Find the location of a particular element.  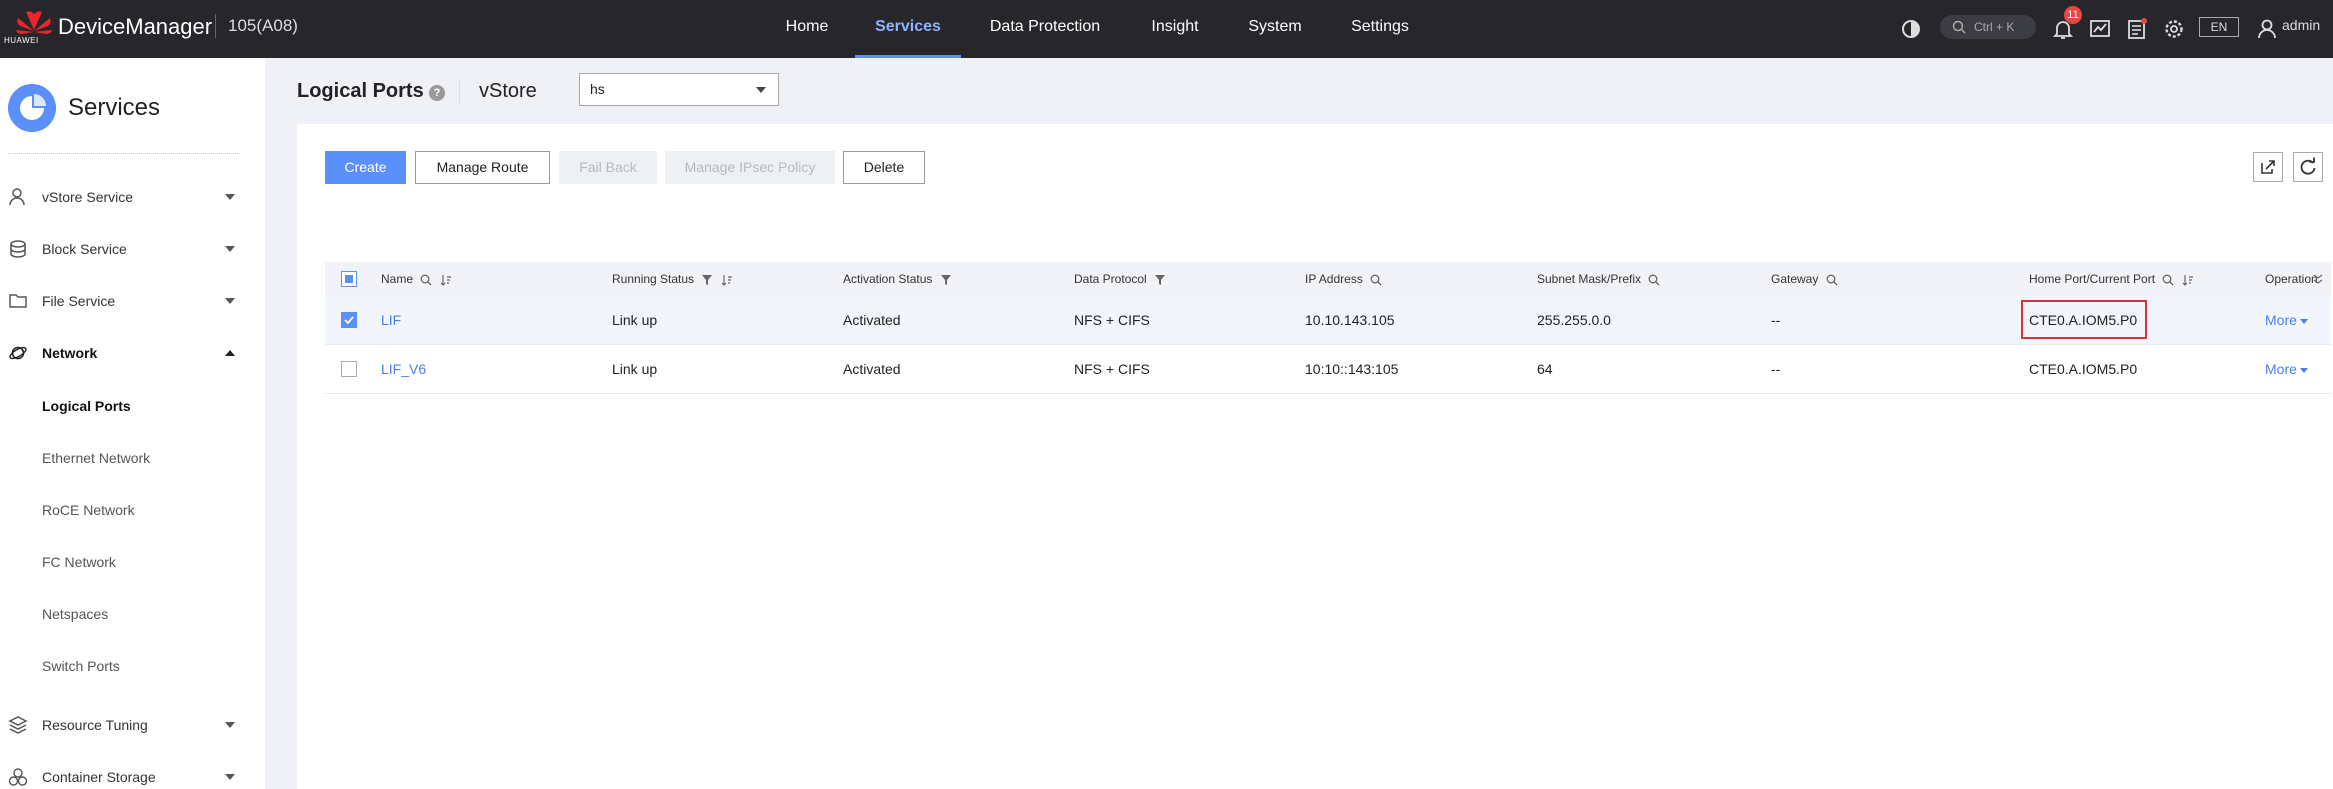

task-list-icon is located at coordinates (2137, 29).